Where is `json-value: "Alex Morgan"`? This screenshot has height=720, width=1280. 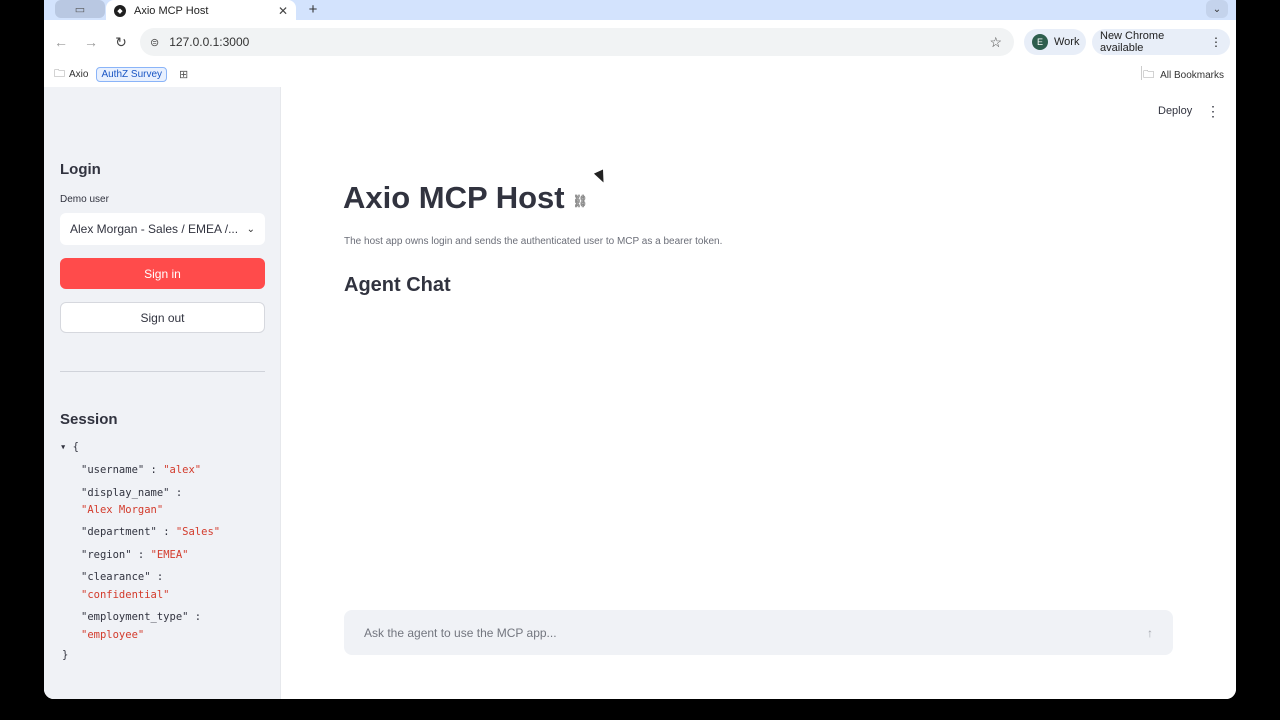
json-value: "Alex Morgan" is located at coordinates (122, 510).